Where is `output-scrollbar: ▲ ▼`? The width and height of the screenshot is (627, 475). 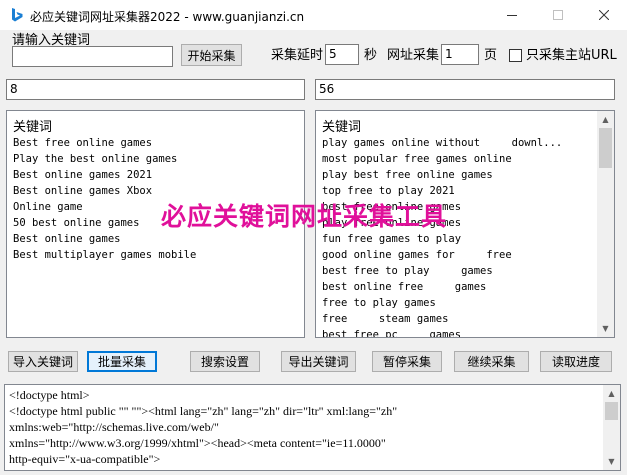 output-scrollbar: ▲ ▼ is located at coordinates (611, 427).